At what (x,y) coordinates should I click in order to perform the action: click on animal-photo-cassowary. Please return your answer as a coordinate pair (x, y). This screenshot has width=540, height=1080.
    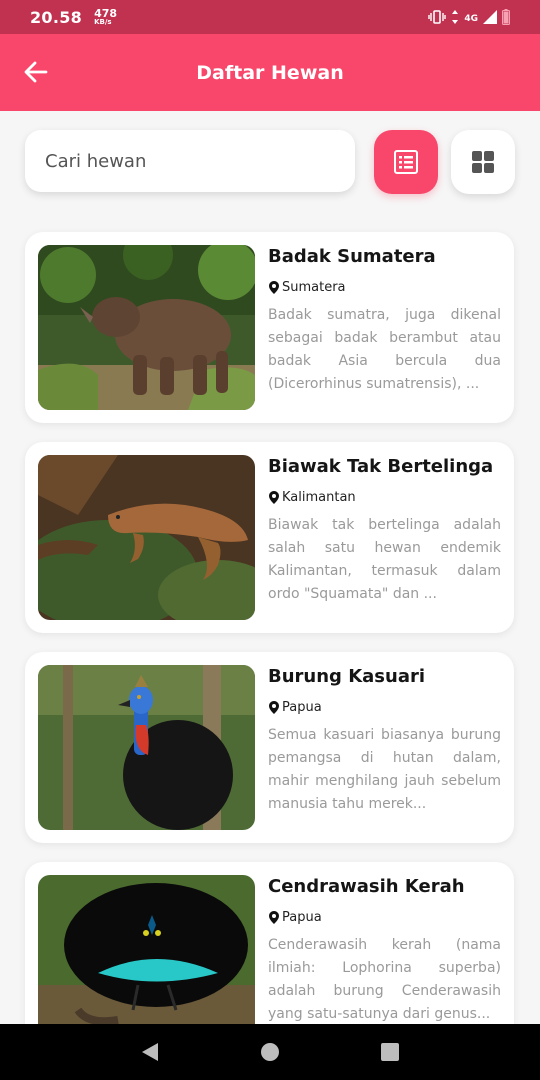
    Looking at the image, I should click on (146, 747).